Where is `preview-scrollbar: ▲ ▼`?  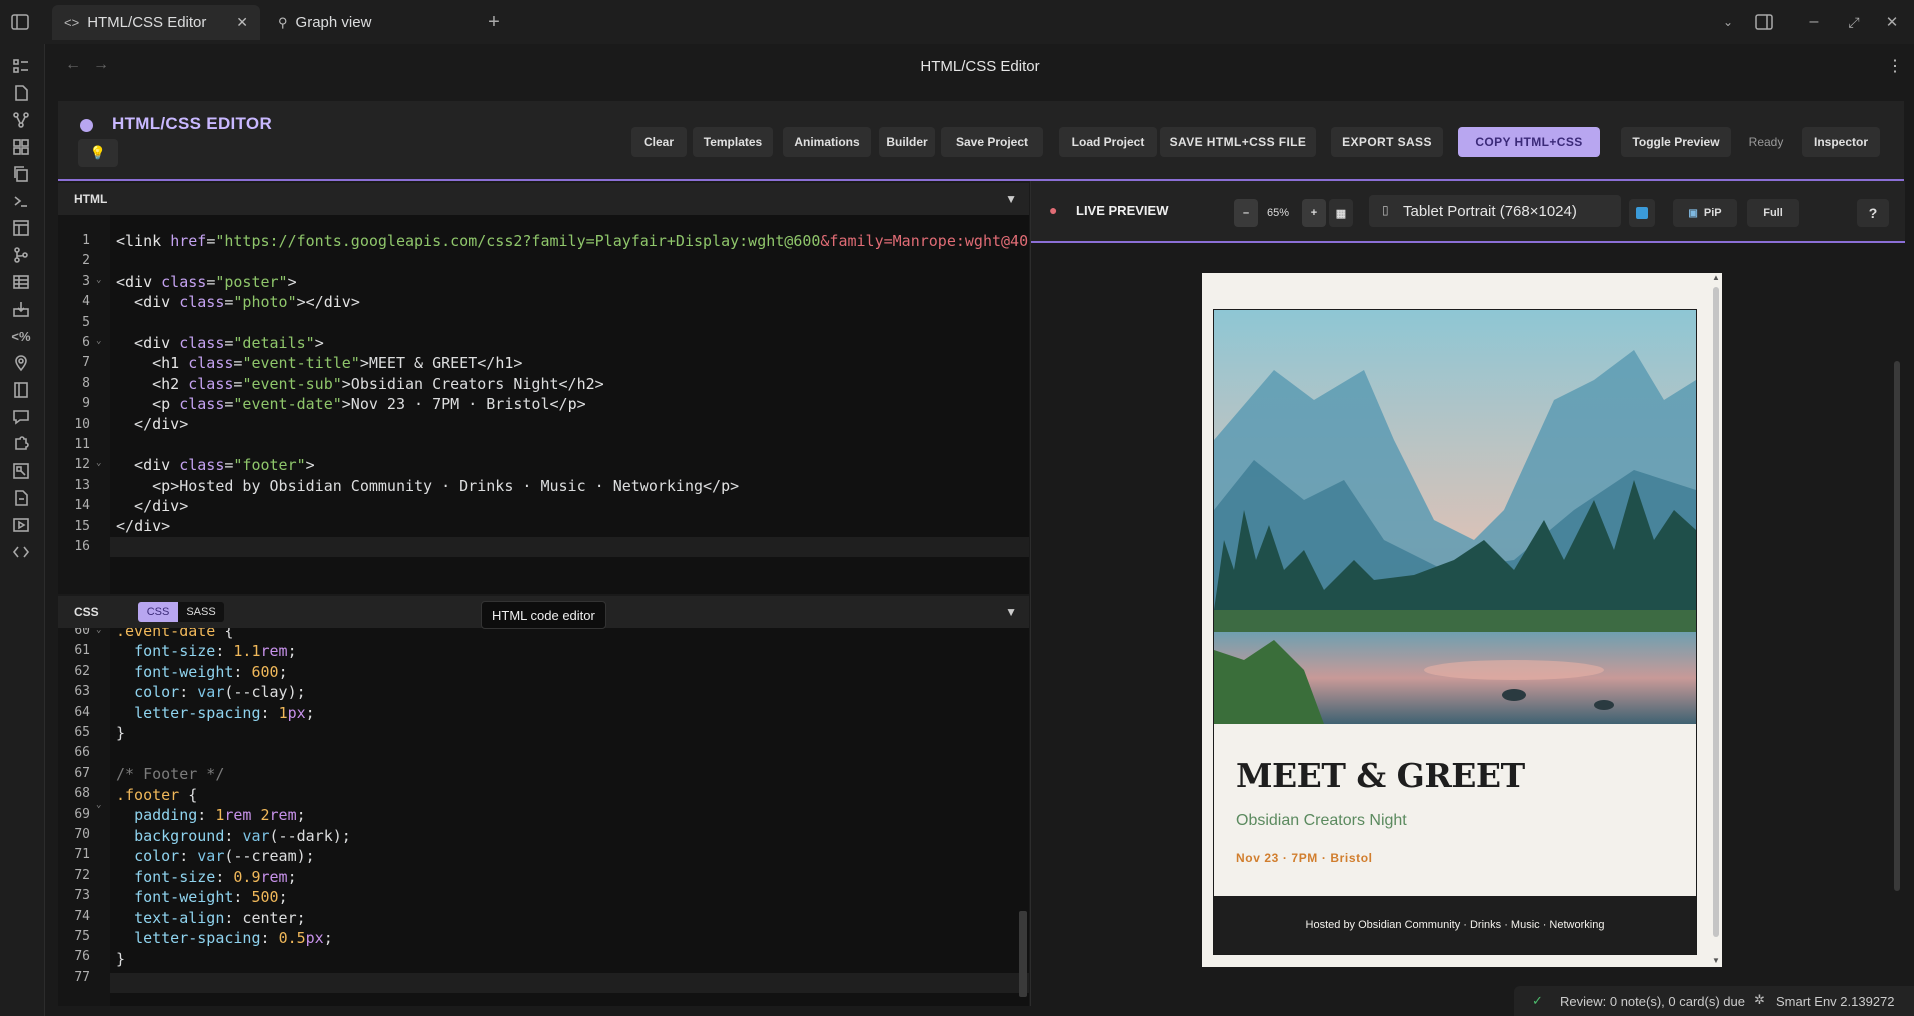 preview-scrollbar: ▲ ▼ is located at coordinates (1715, 619).